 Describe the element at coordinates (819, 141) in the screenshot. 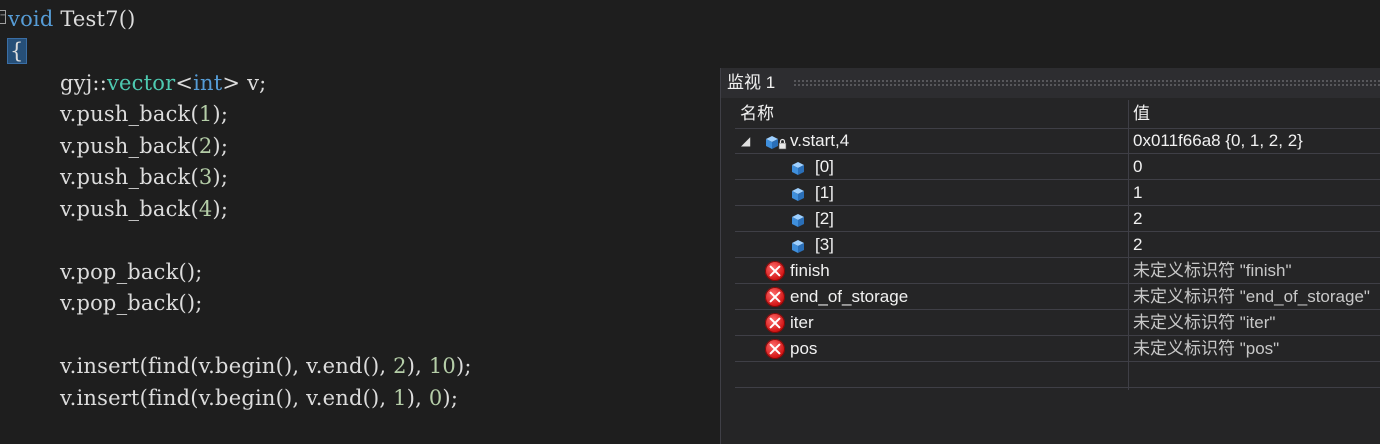

I see `watch-name: v.start,4` at that location.